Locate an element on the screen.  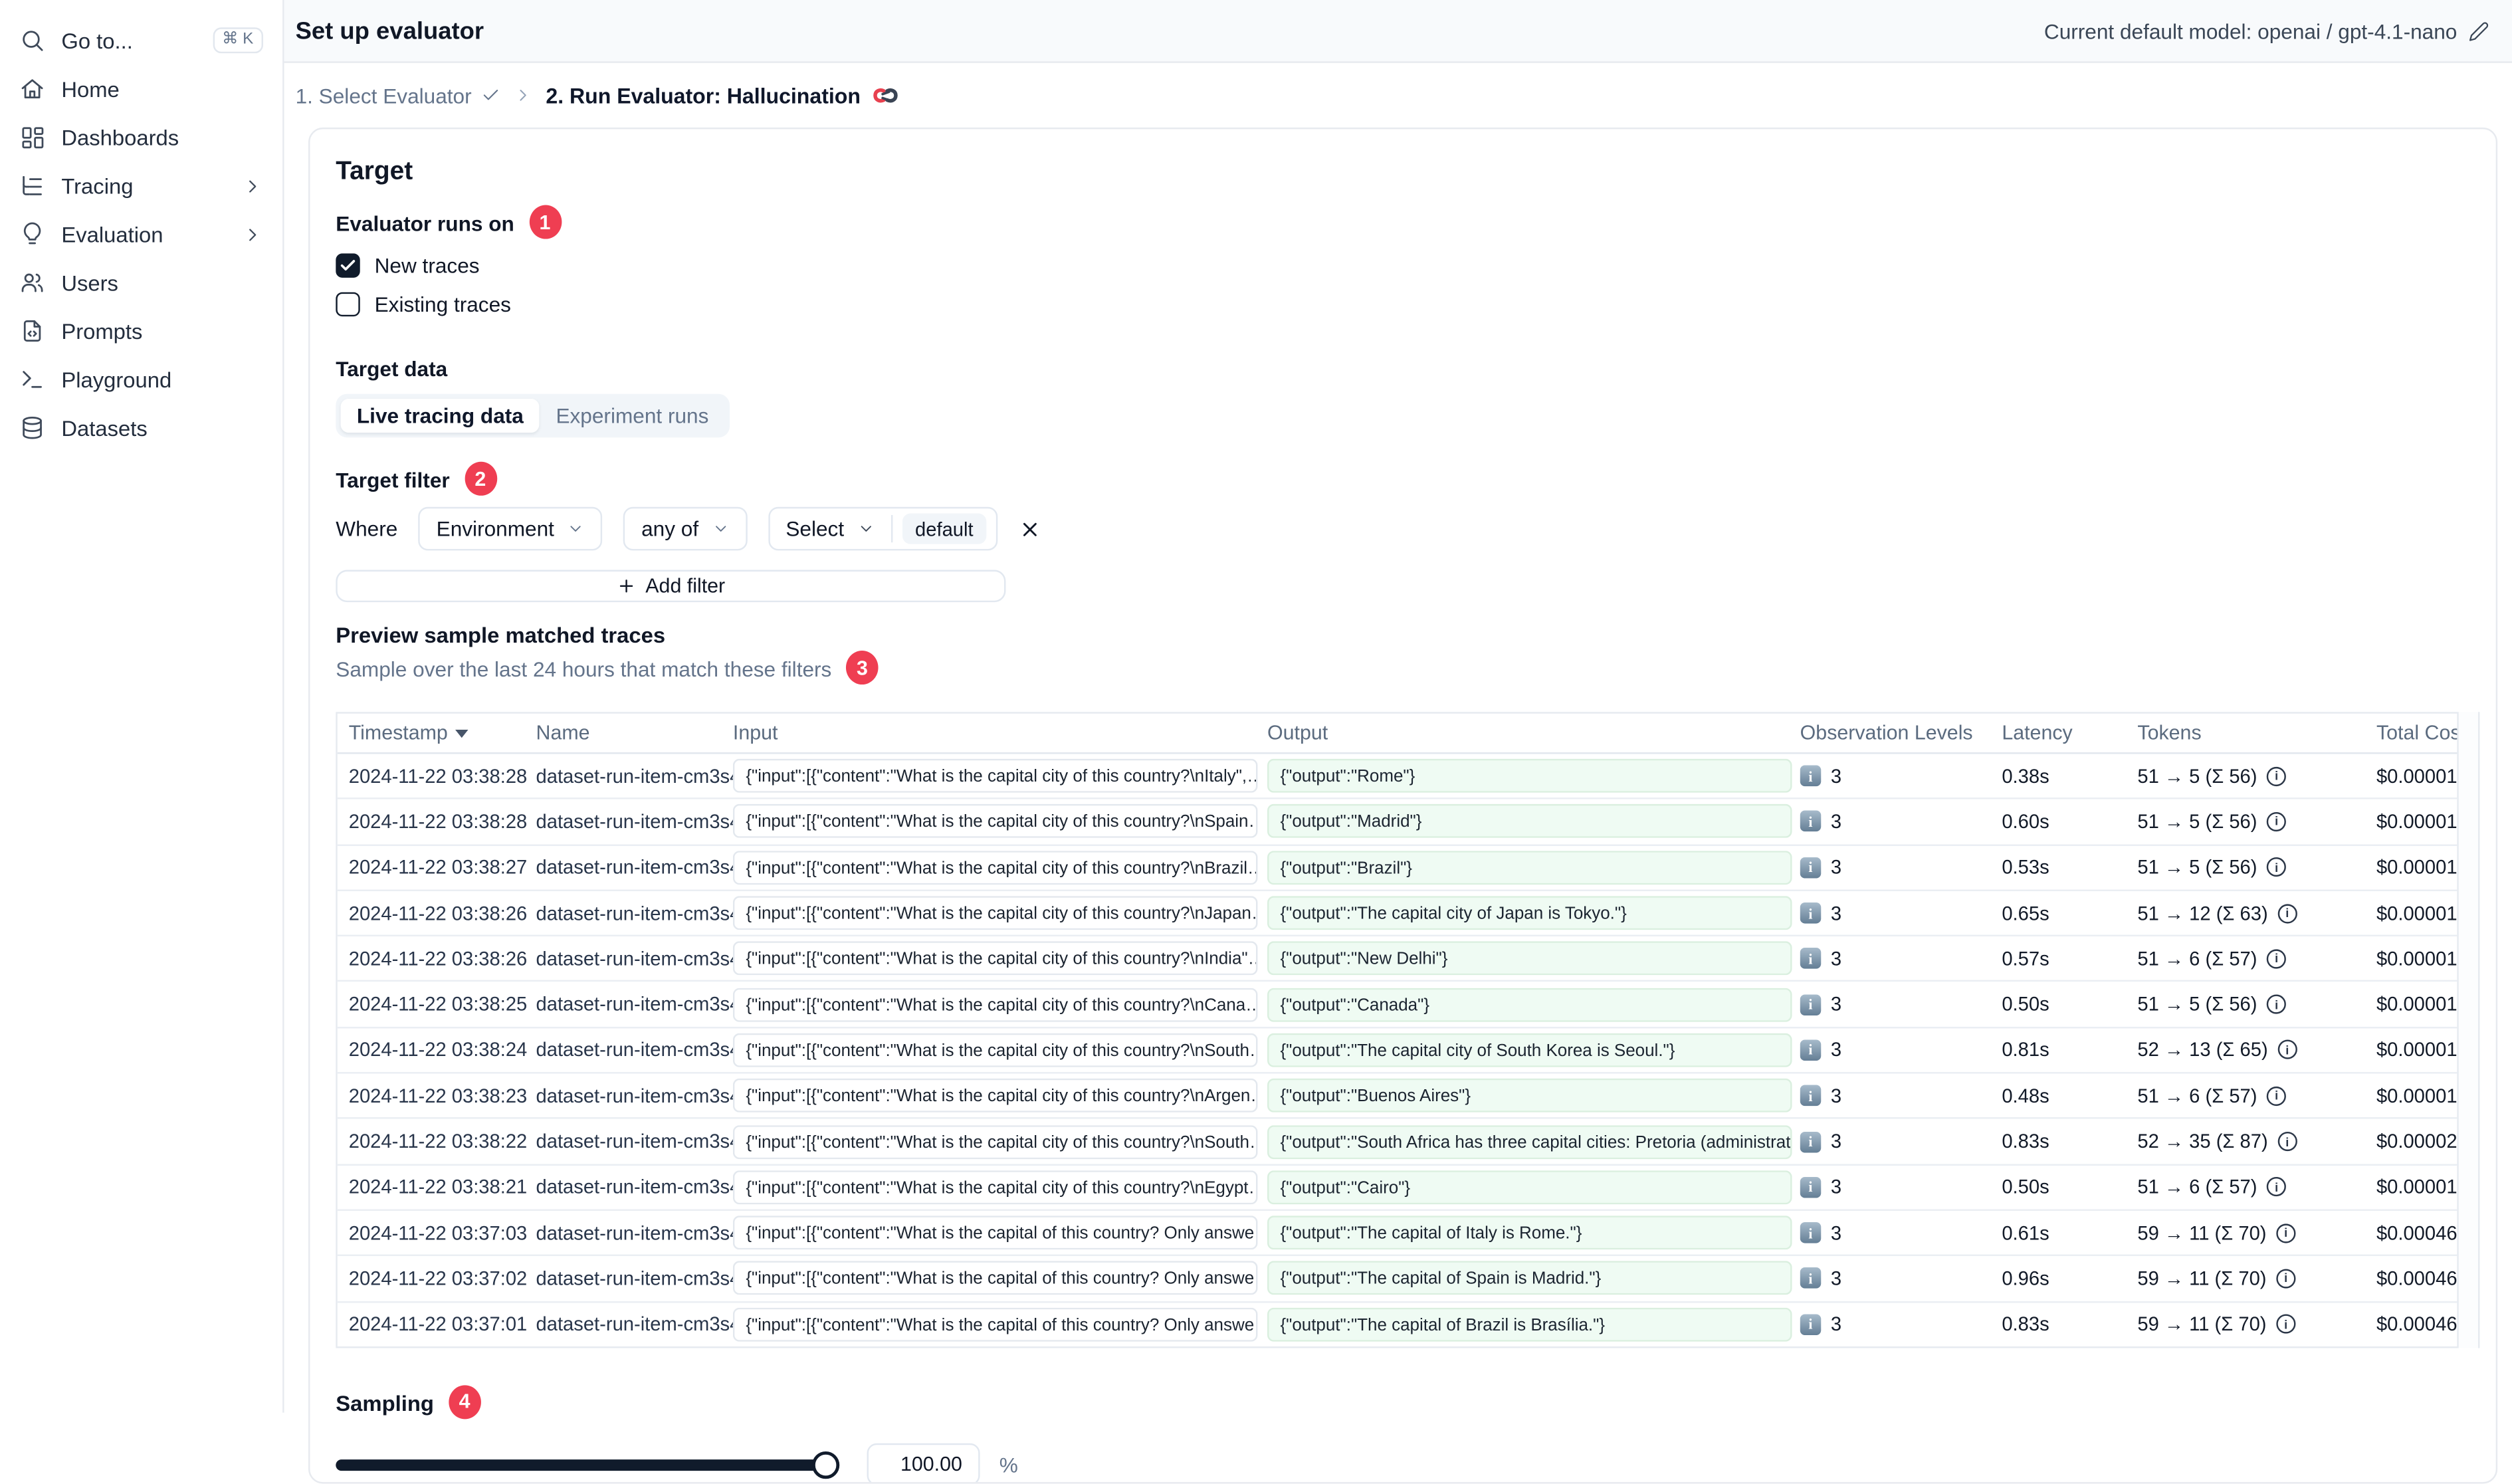
cell-output: {"output":"Brazil"} is located at coordinates (1533, 867).